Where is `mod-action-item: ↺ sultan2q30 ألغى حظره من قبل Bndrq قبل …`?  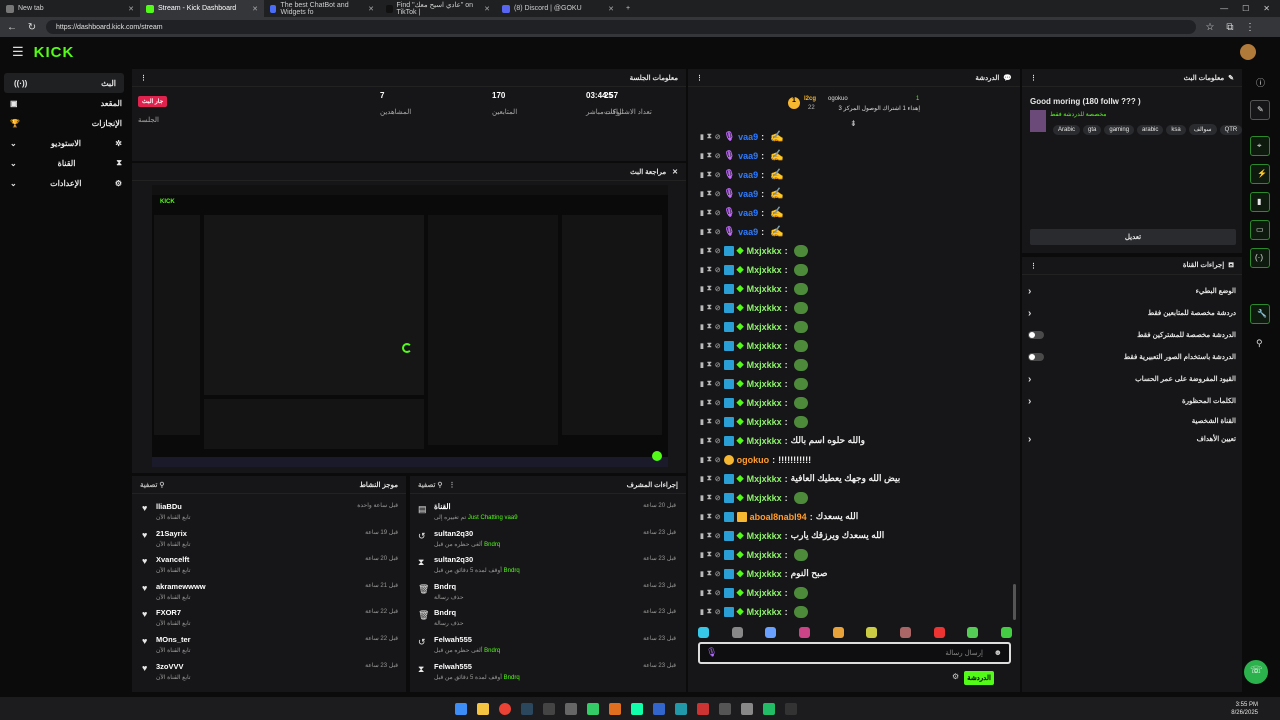 mod-action-item: ↺ sultan2q30 ألغى حظره من قبل Bndrq قبل … is located at coordinates (547, 542).